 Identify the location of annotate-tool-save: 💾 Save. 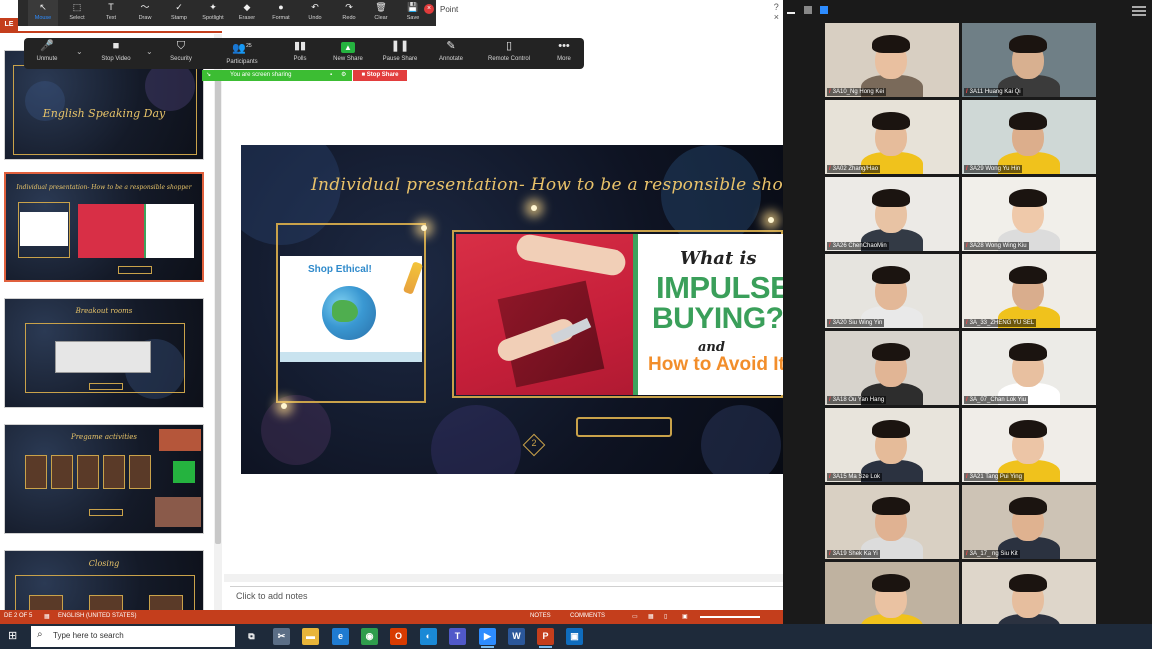
(413, 13).